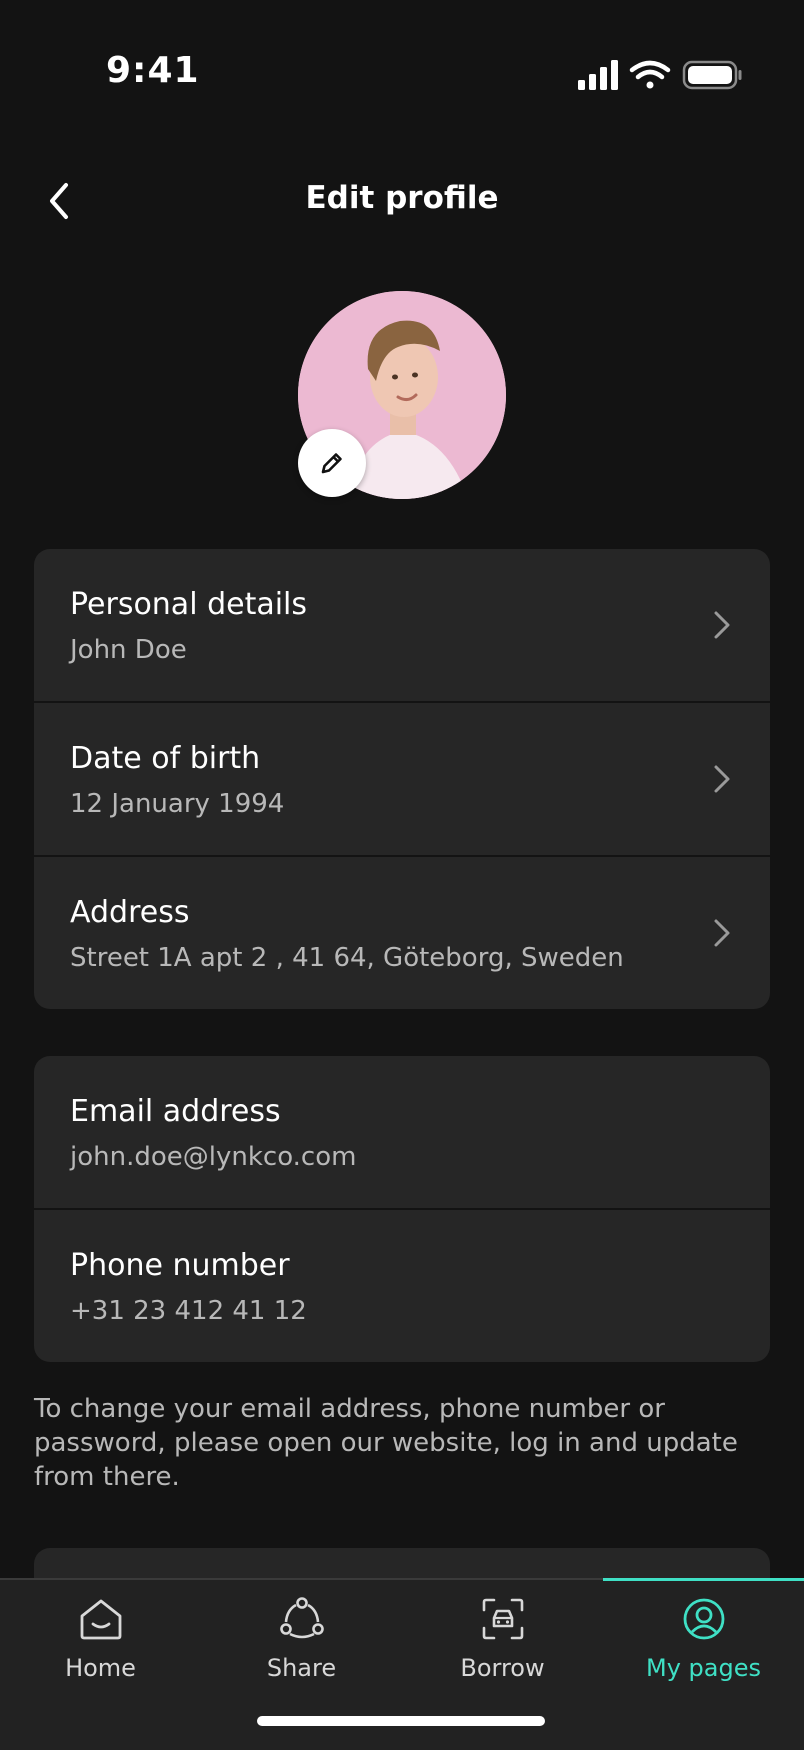 This screenshot has height=1750, width=804. I want to click on signal-icon, so click(598, 75).